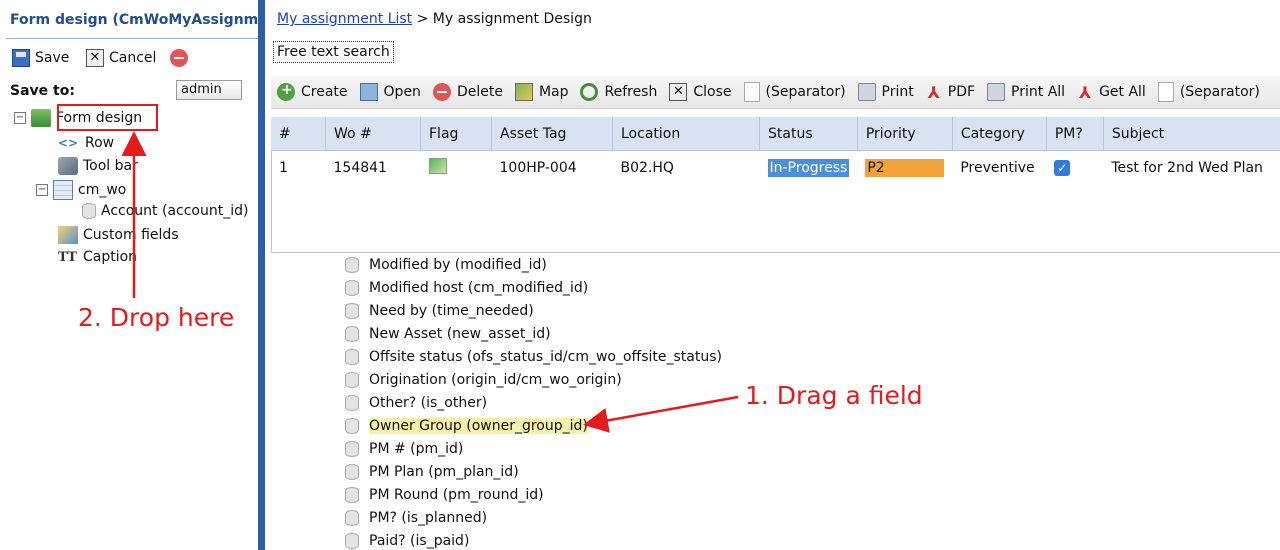 Image resolution: width=1280 pixels, height=550 pixels. What do you see at coordinates (456, 134) in the screenshot?
I see `column-header: Flag` at bounding box center [456, 134].